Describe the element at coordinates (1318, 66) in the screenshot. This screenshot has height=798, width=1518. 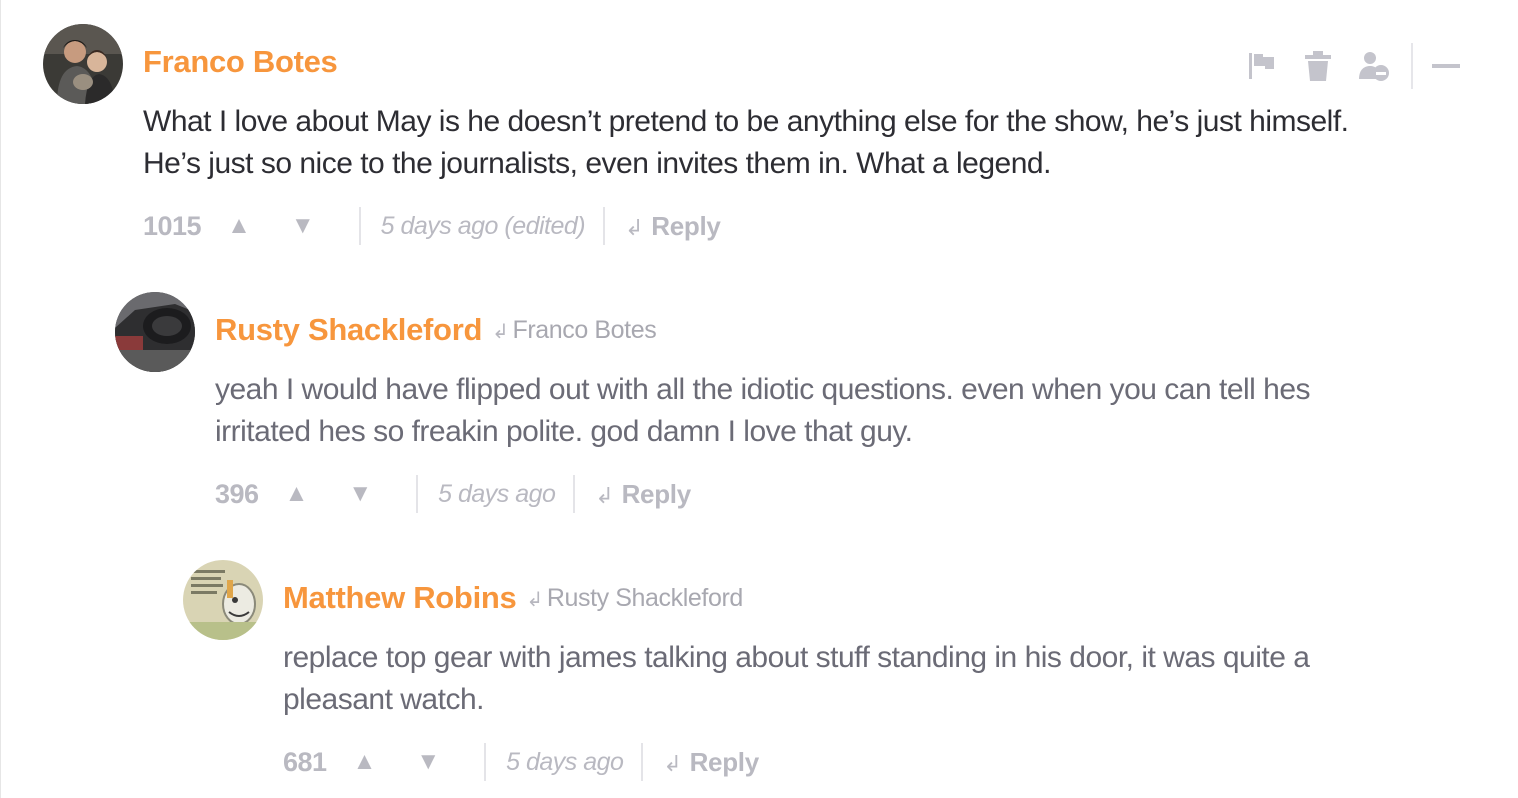
I see `trash-icon` at that location.